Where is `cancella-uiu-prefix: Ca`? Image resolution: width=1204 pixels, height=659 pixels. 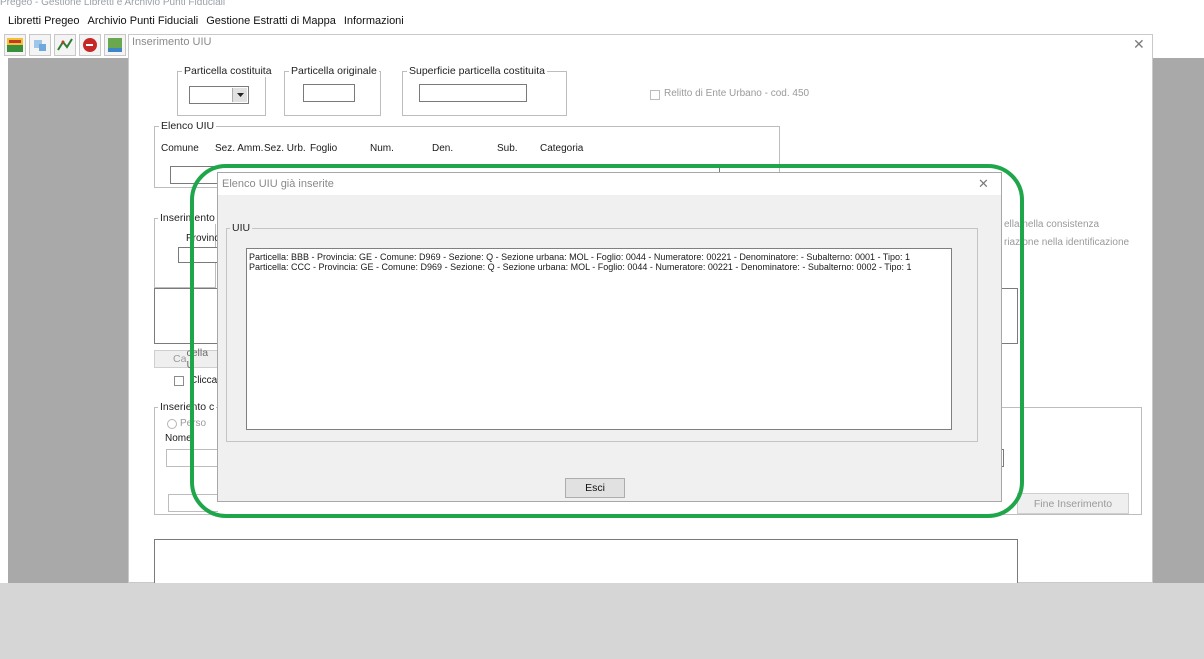
cancella-uiu-prefix: Ca is located at coordinates (180, 359).